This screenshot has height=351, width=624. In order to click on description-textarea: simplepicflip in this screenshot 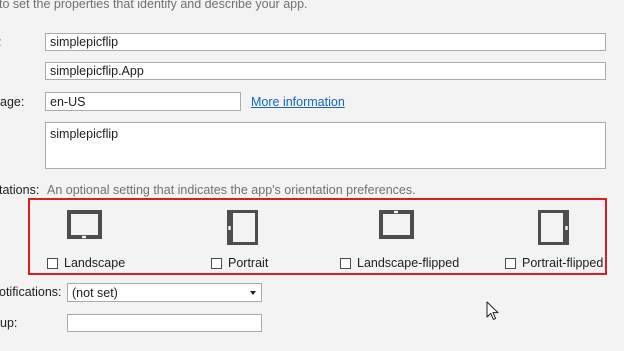, I will do `click(325, 145)`.